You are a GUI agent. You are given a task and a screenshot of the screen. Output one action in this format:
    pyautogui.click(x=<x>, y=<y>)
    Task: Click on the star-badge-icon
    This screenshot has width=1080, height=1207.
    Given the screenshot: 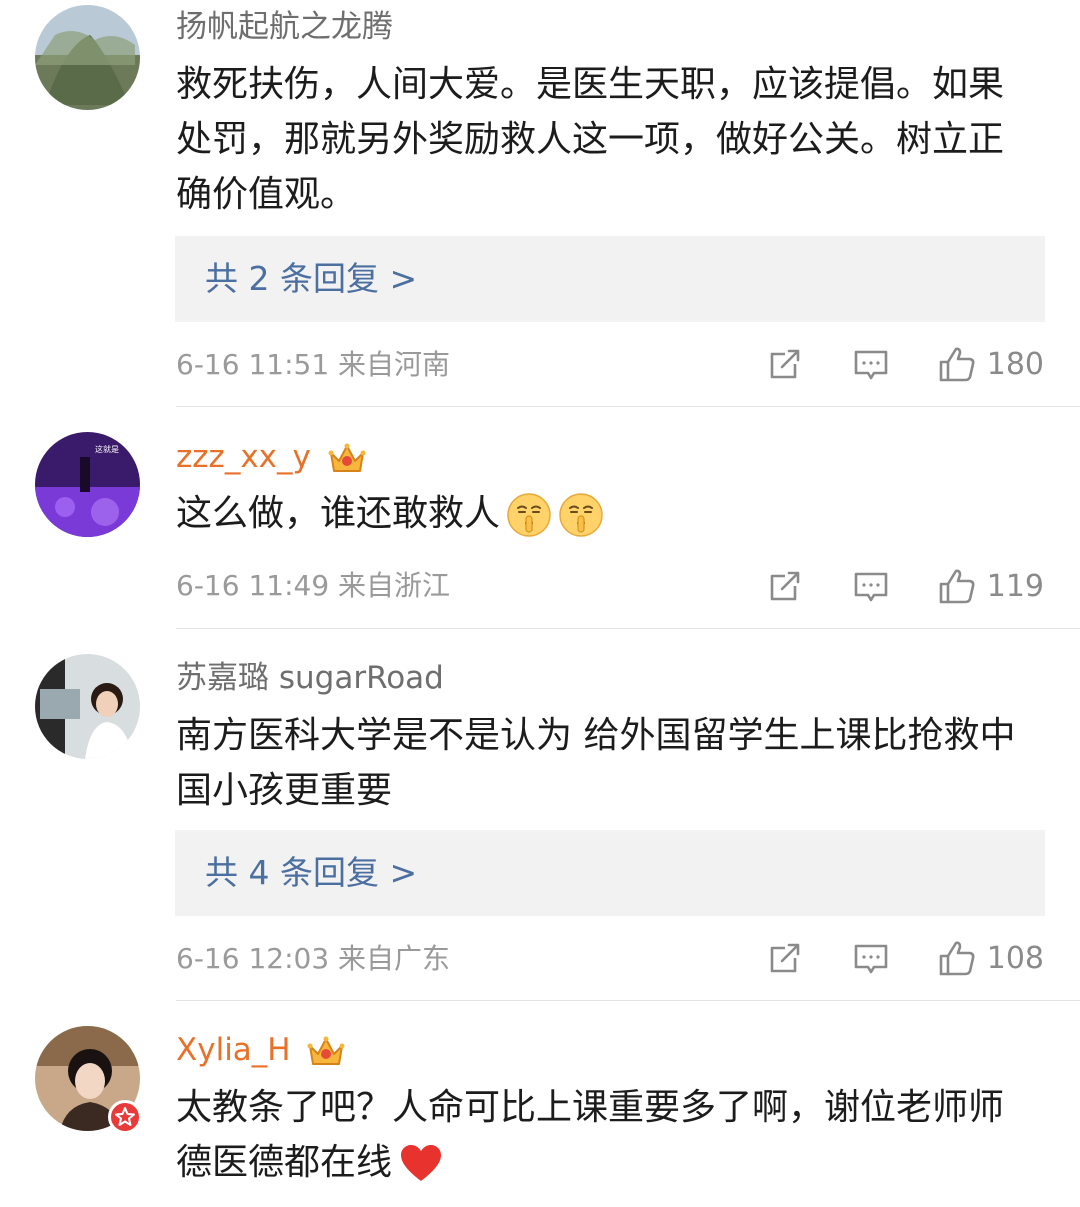 What is the action you would take?
    pyautogui.click(x=125, y=1117)
    